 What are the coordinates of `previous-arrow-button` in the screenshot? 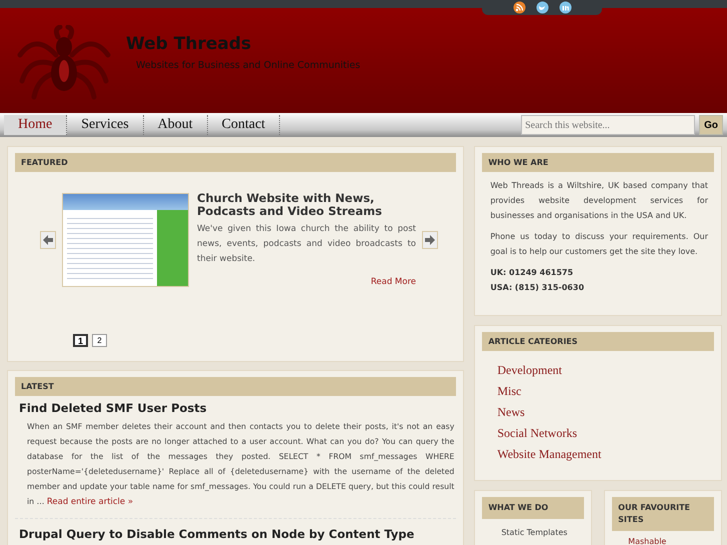 It's located at (48, 240).